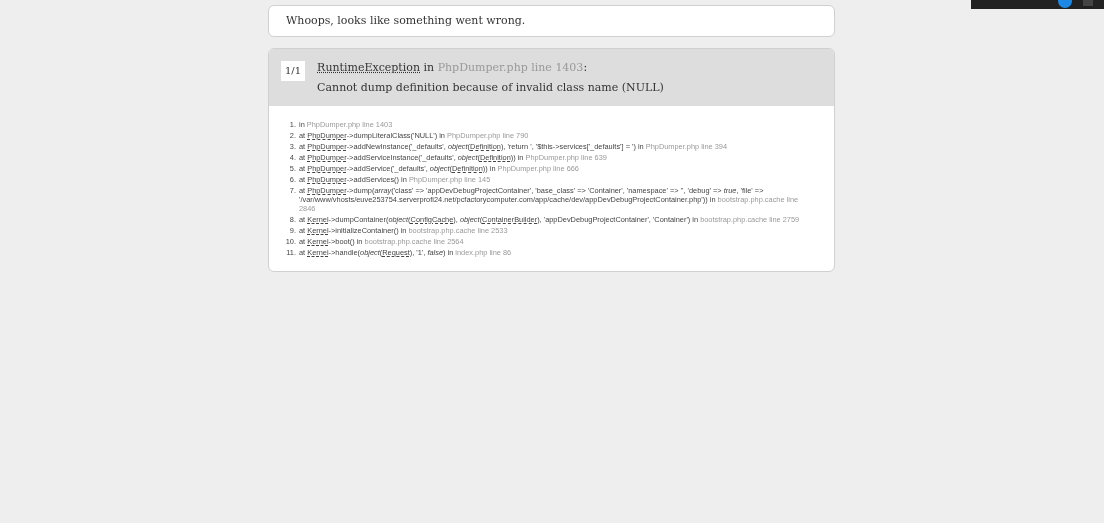 This screenshot has height=523, width=1104. Describe the element at coordinates (453, 68) in the screenshot. I see `exception-title: RuntimeException in PhpDumper.php line 1403:` at that location.